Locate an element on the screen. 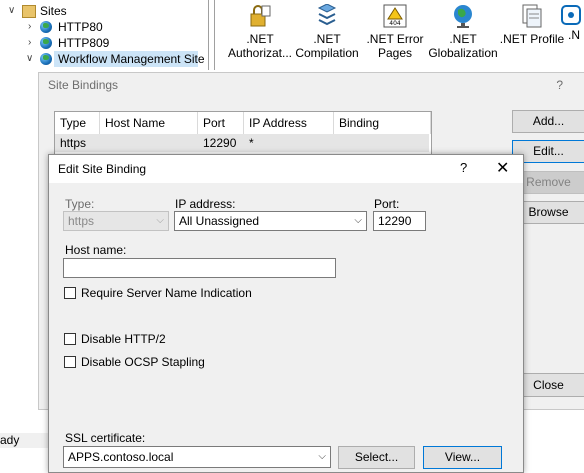 This screenshot has width=584, height=473. error-404-icon: 404 is located at coordinates (395, 16).